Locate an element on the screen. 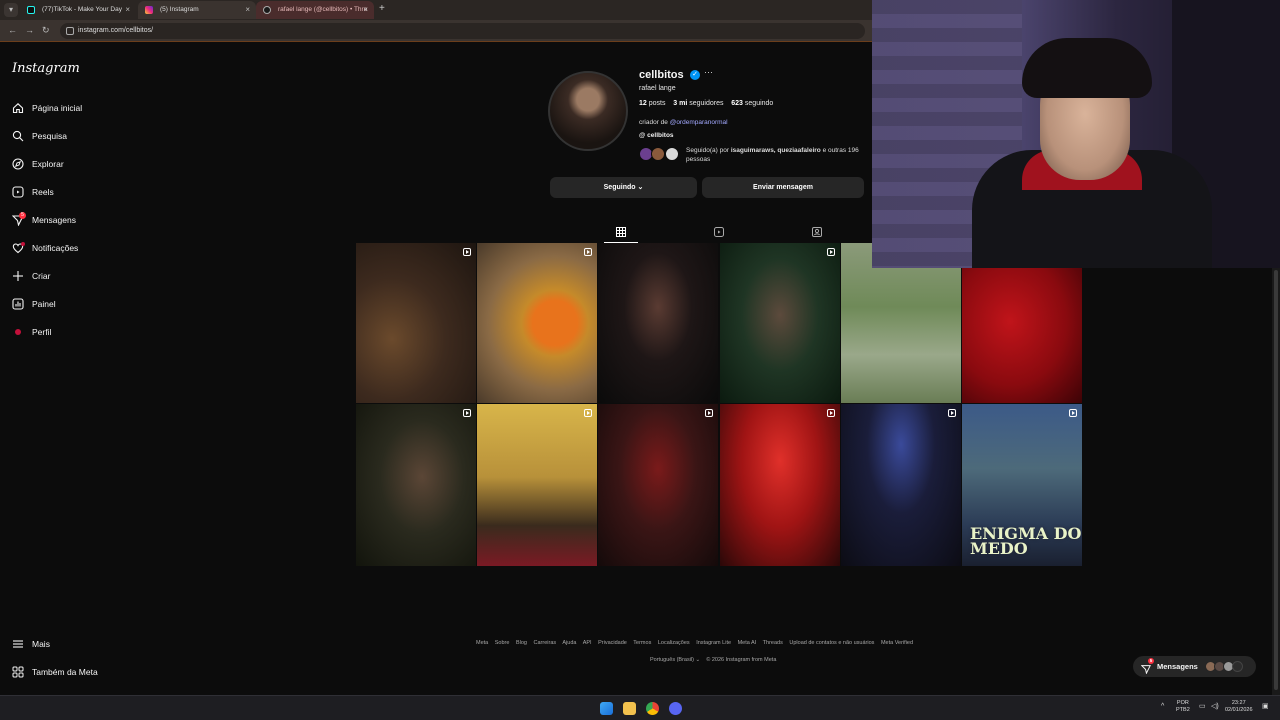  url-text: instagram.com/cellbitos/ is located at coordinates (116, 30).